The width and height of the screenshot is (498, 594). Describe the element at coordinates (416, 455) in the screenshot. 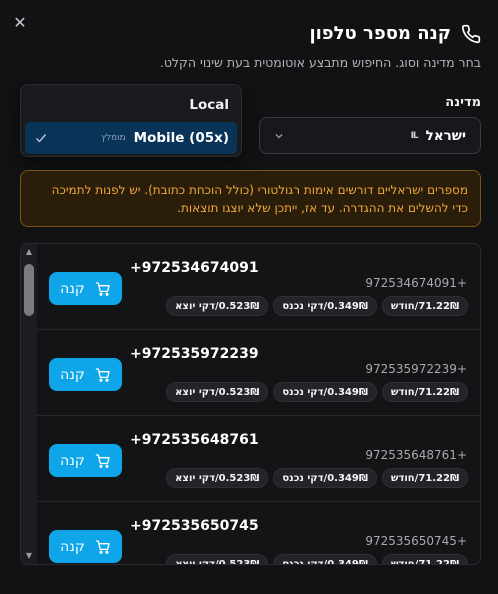

I see `phone-number-raw: 972535648761+` at that location.